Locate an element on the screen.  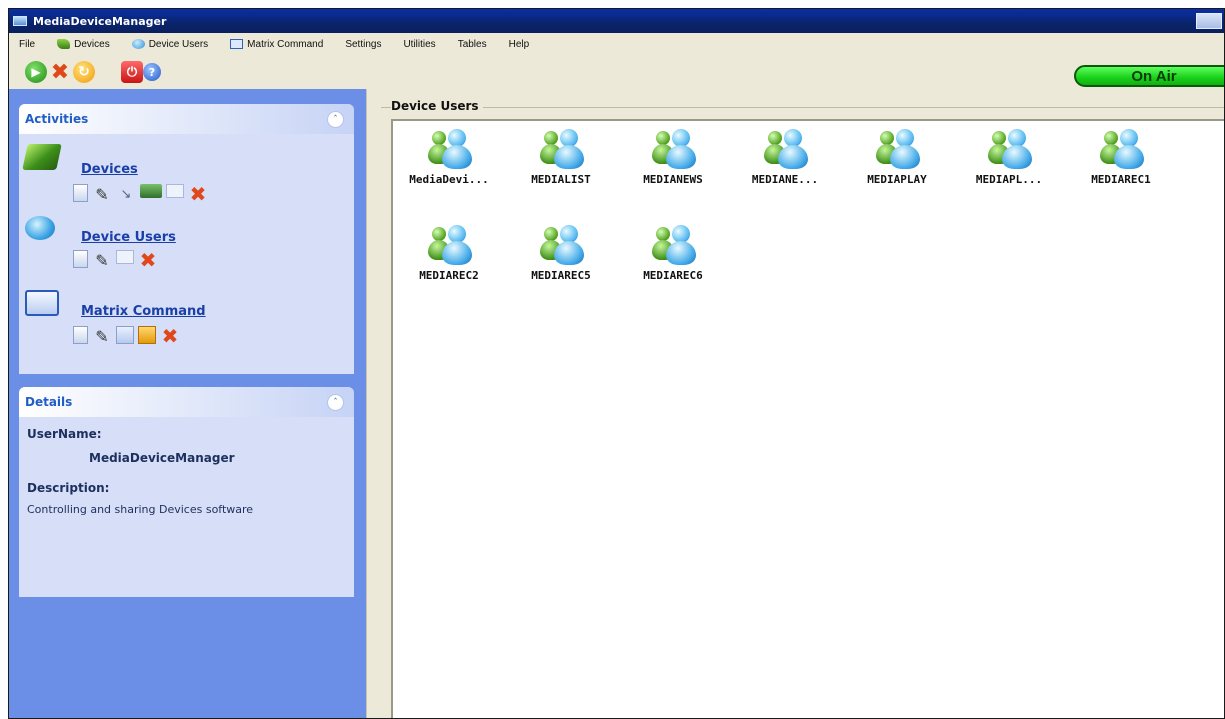
activities-header: Activities ˆ is located at coordinates (186, 119).